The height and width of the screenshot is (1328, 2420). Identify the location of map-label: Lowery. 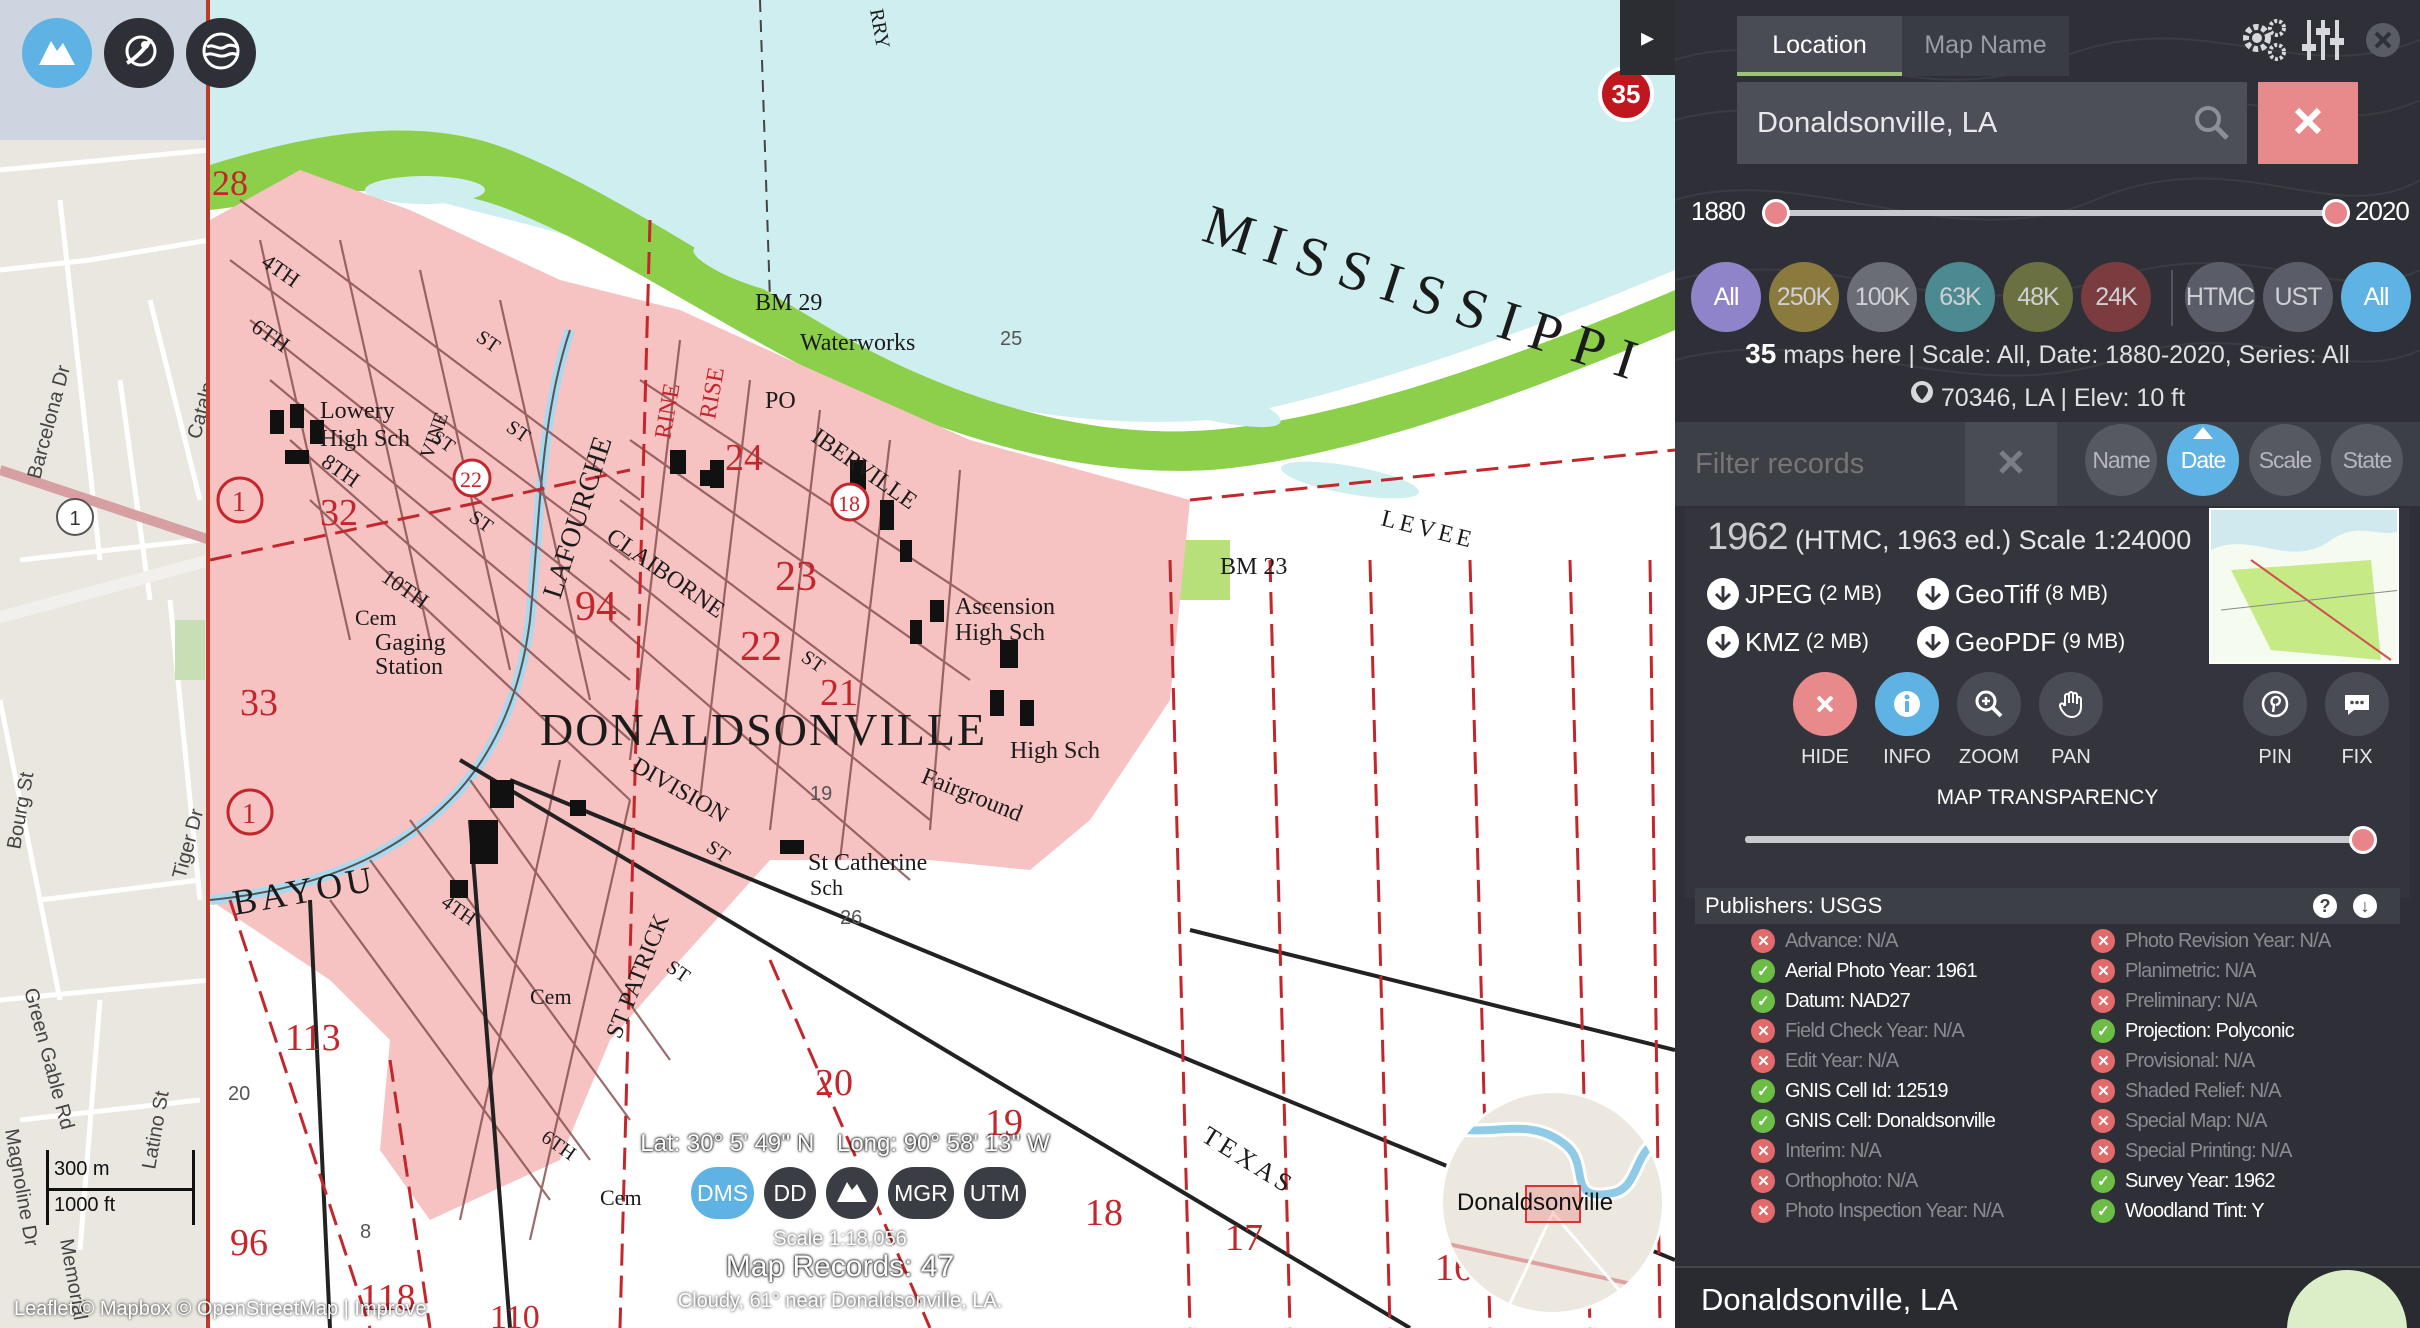
(357, 411).